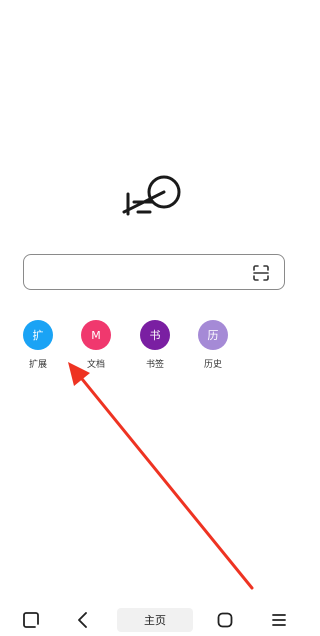 This screenshot has width=320, height=636. I want to click on shortcut-label: 历史, so click(212, 365).